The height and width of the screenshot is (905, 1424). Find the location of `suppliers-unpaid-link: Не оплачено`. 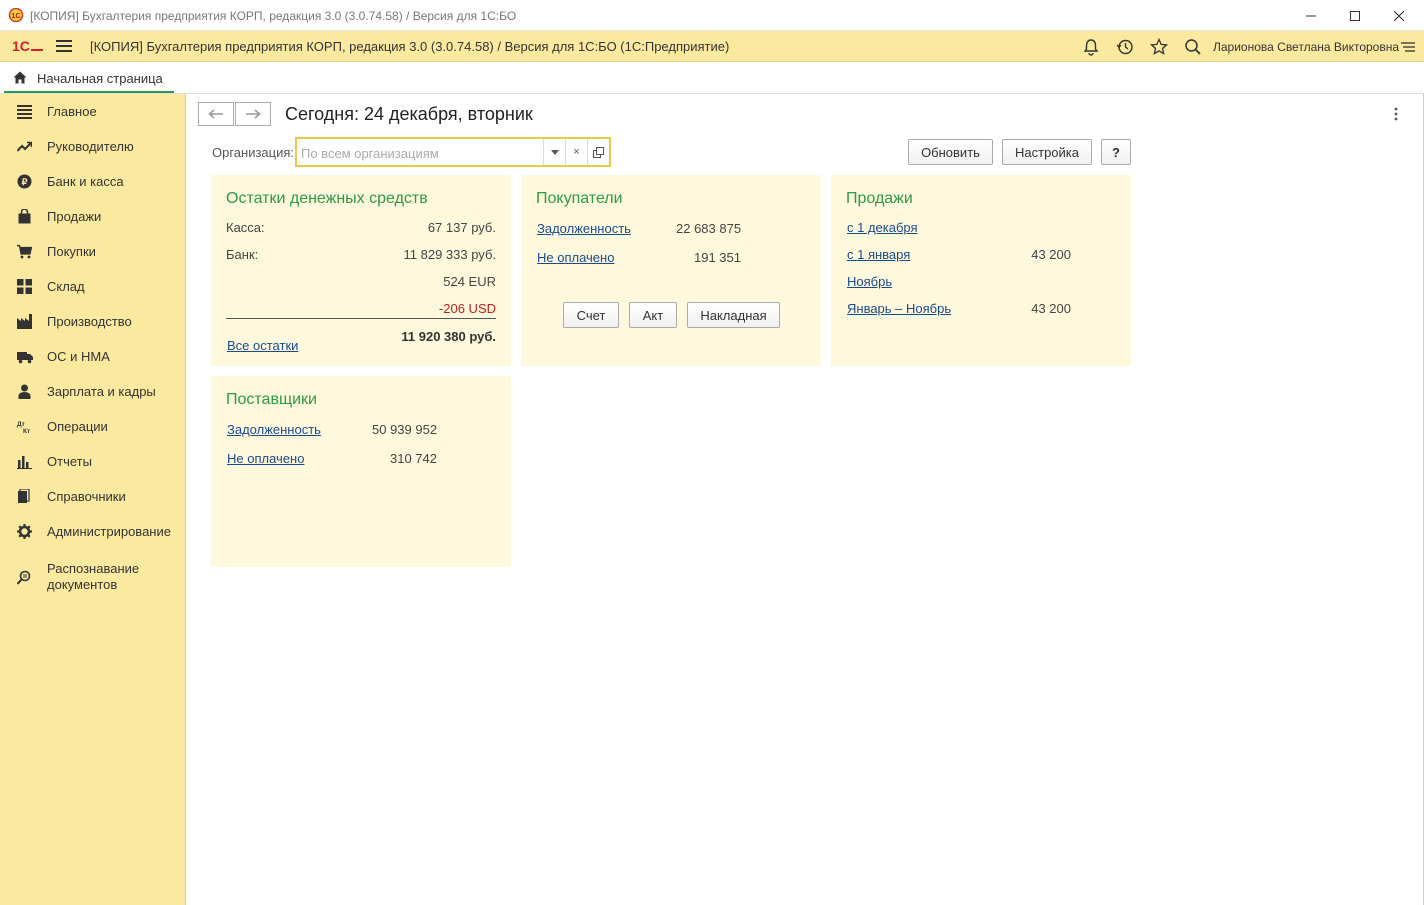

suppliers-unpaid-link: Не оплачено is located at coordinates (265, 458).